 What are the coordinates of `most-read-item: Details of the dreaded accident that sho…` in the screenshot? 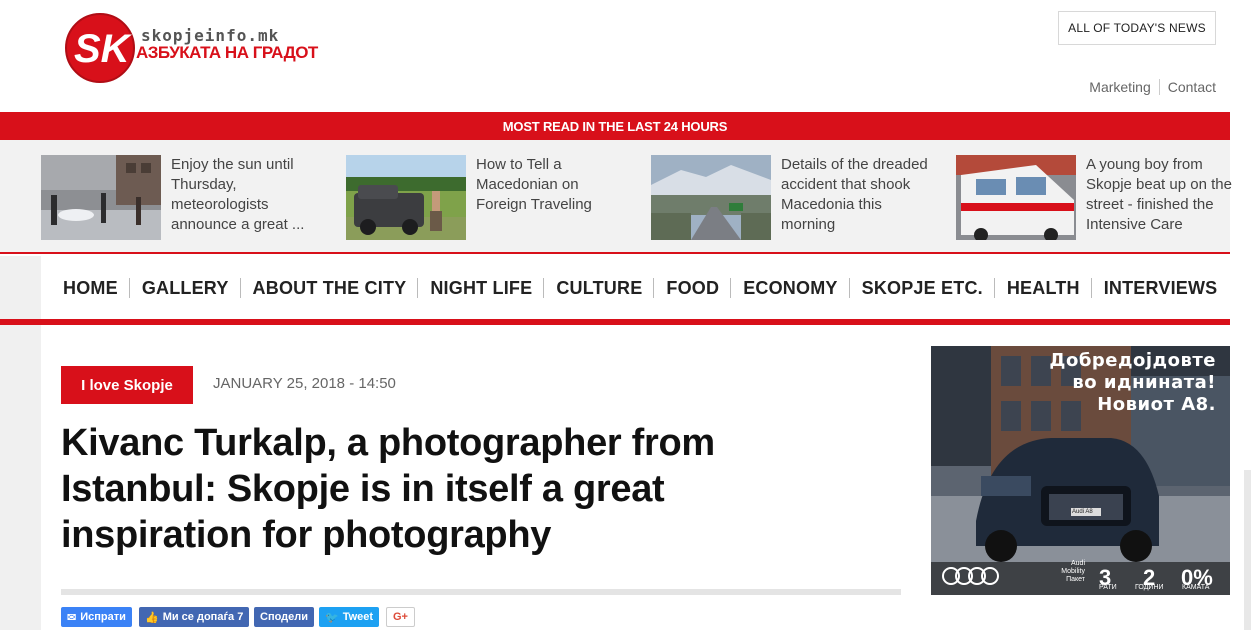 It's located at (796, 197).